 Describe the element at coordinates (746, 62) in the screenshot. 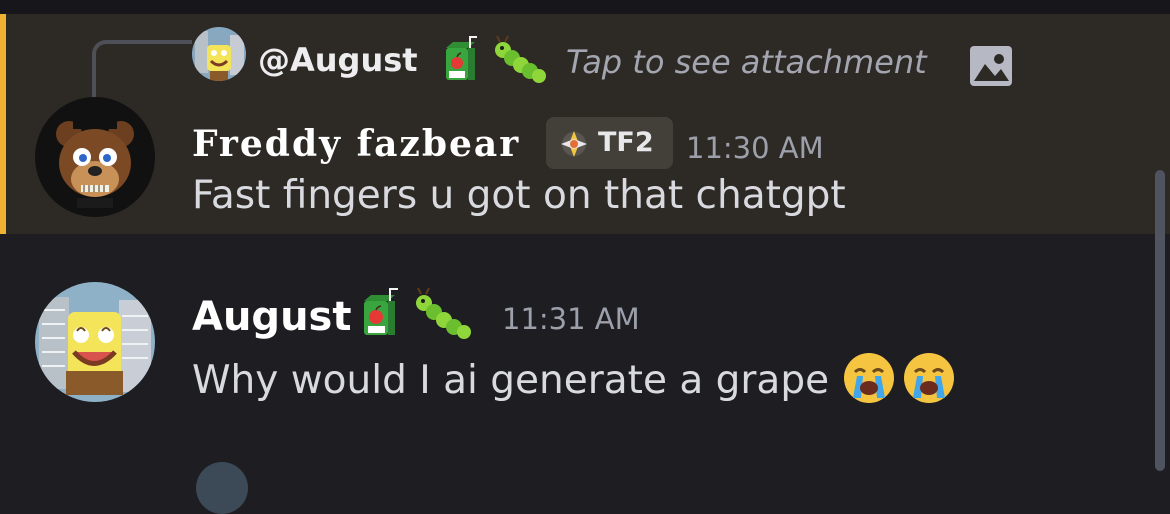

I see `reply-preview-text: Tap to see attachment` at that location.